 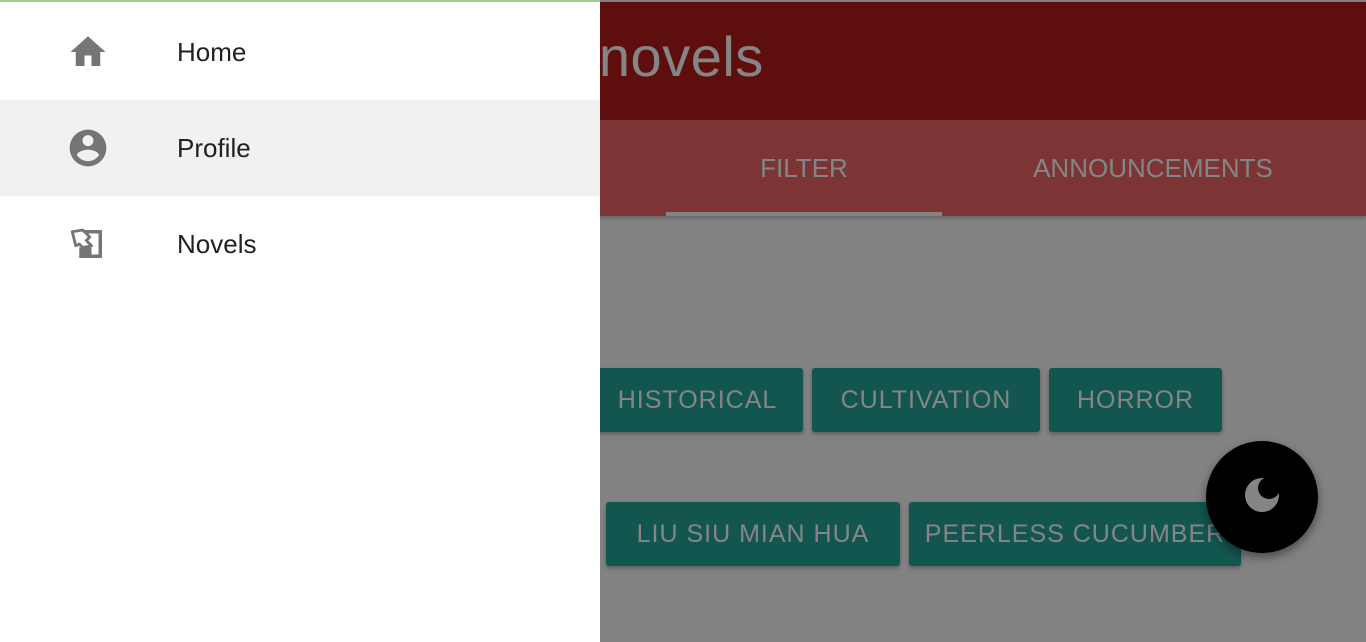 What do you see at coordinates (300, 52) in the screenshot?
I see `drawer-item-home: Home` at bounding box center [300, 52].